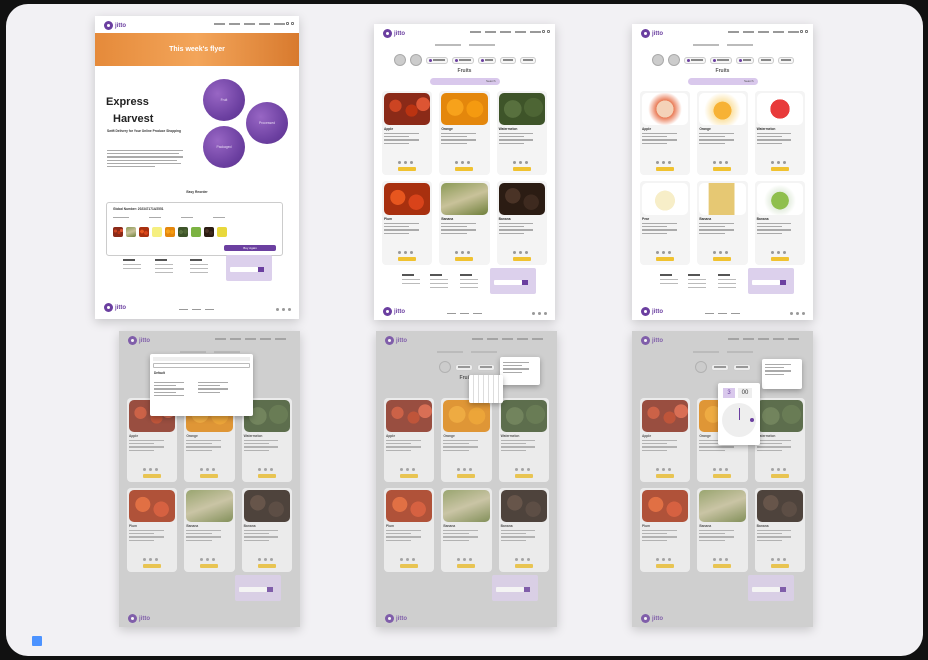 Image resolution: width=928 pixels, height=660 pixels. What do you see at coordinates (665, 223) in the screenshot?
I see `product-card: Pear` at bounding box center [665, 223].